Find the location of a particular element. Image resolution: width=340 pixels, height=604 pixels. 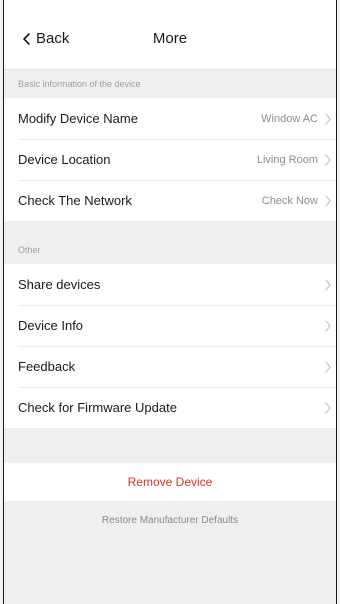

row-label: Device Location is located at coordinates (64, 159).